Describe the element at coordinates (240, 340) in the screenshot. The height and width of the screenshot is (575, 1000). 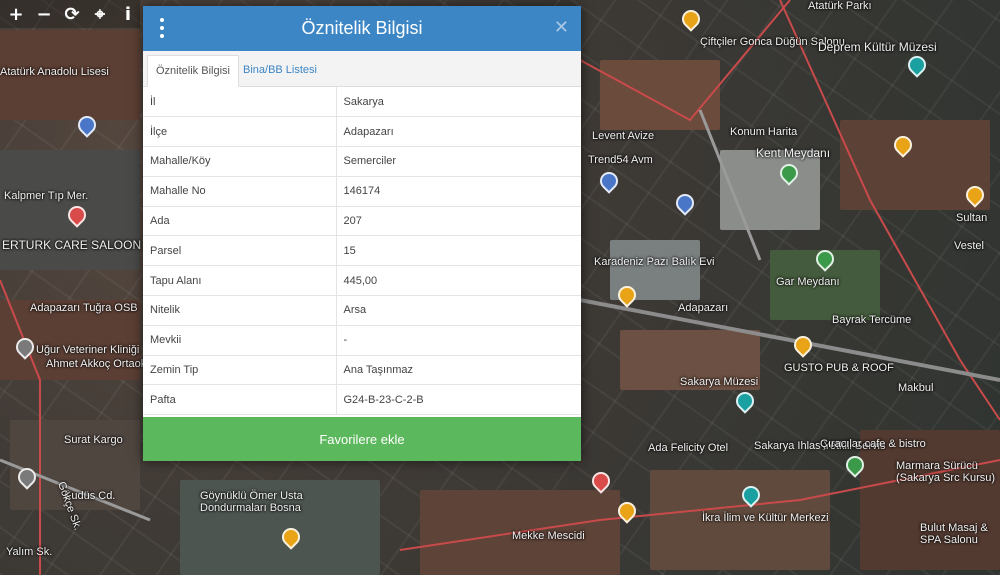
I see `attribute-key: Mevkii` at that location.